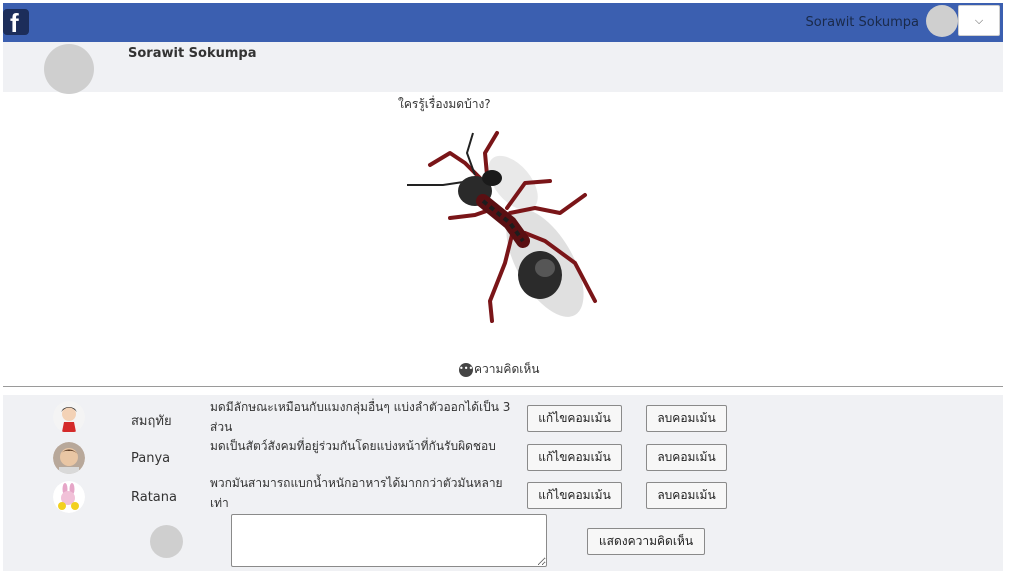  Describe the element at coordinates (192, 53) in the screenshot. I see `profile-name: Sorawit Sokumpa` at that location.